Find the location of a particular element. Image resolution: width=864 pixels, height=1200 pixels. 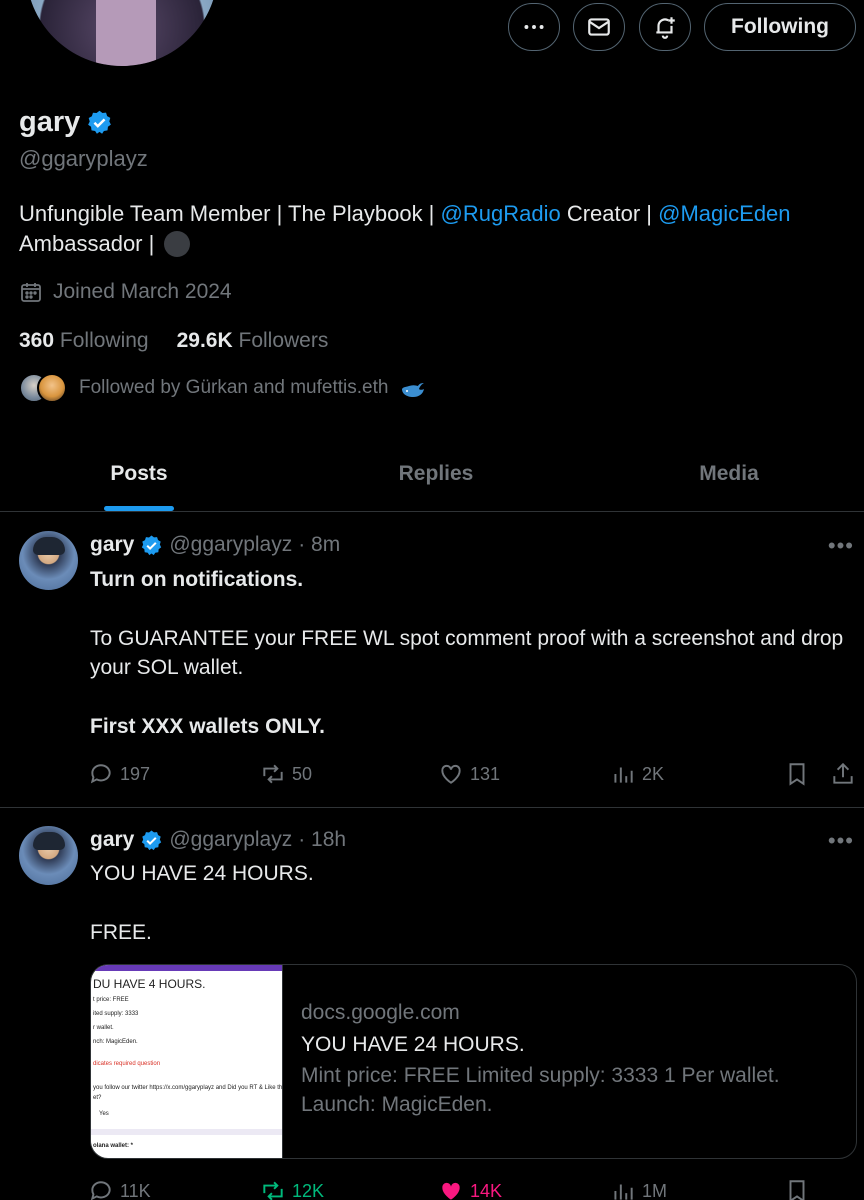

repost-count: 12K is located at coordinates (308, 1190).